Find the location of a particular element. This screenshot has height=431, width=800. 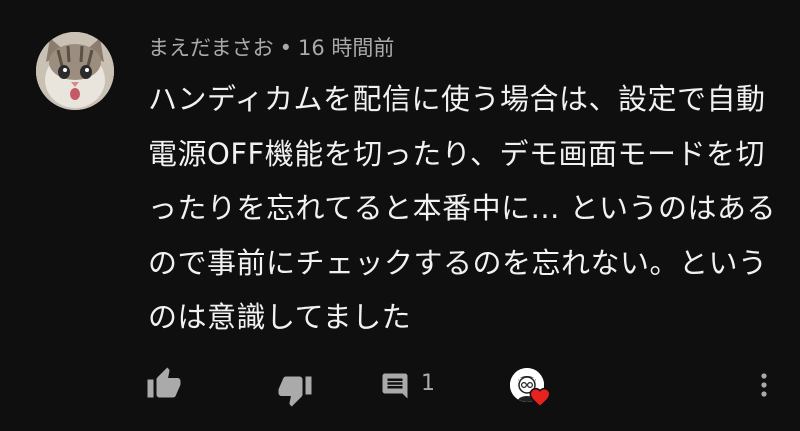

like-button is located at coordinates (164, 384).